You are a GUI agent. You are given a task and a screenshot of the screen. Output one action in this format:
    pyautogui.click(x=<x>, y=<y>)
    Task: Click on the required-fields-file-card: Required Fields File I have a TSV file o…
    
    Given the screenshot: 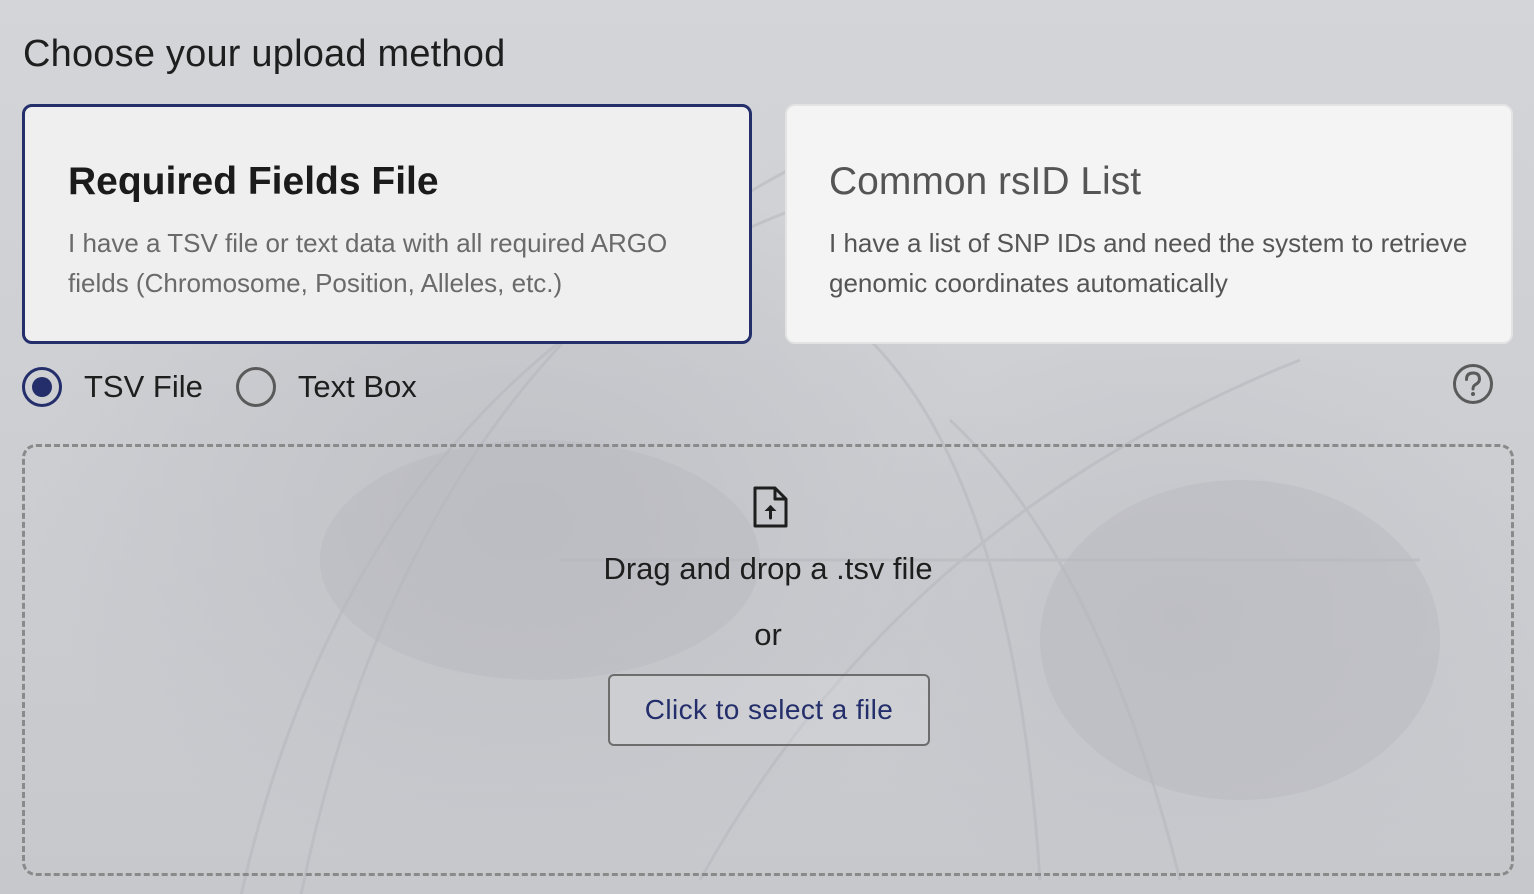 What is the action you would take?
    pyautogui.click(x=387, y=224)
    